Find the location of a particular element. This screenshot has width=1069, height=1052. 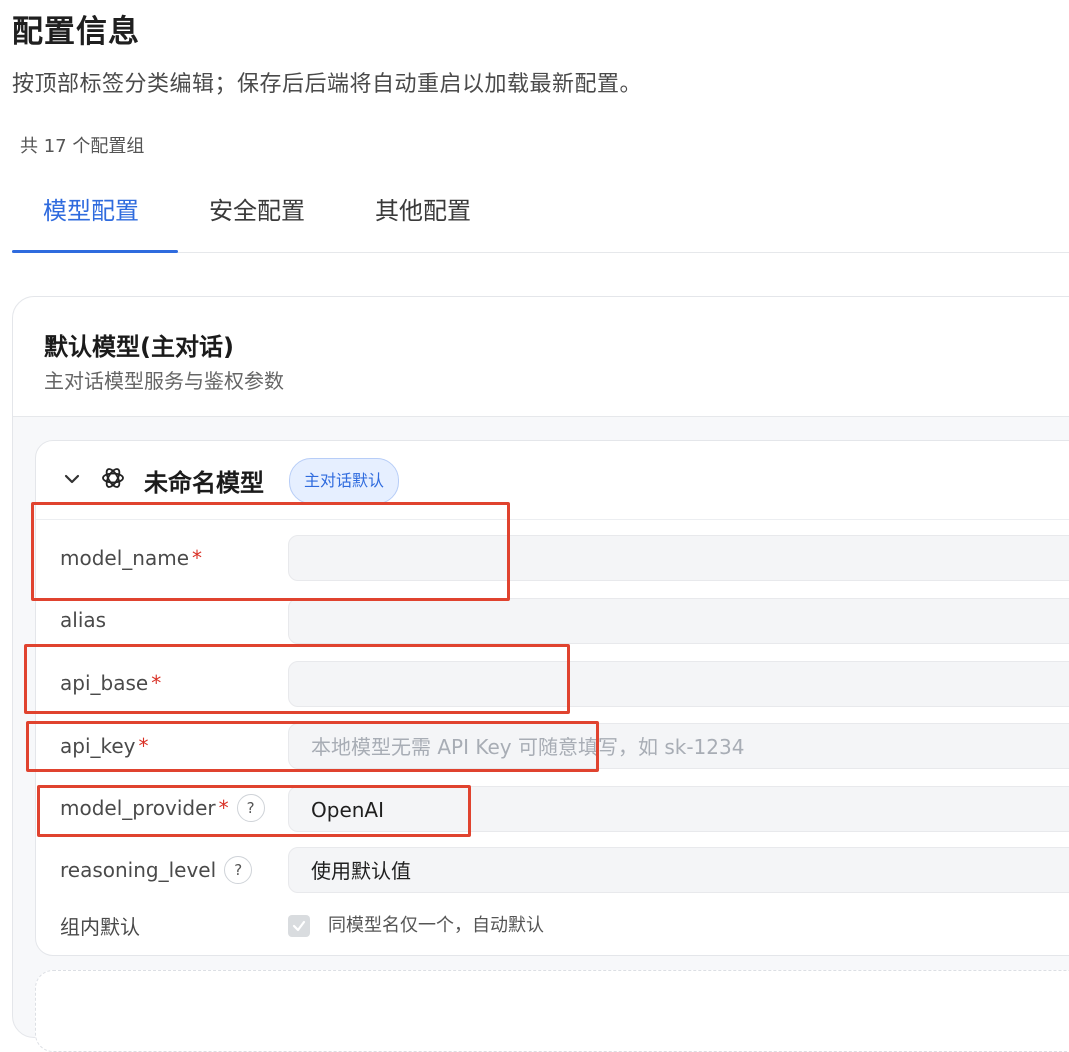

page-title: 配置信息 is located at coordinates (76, 32).